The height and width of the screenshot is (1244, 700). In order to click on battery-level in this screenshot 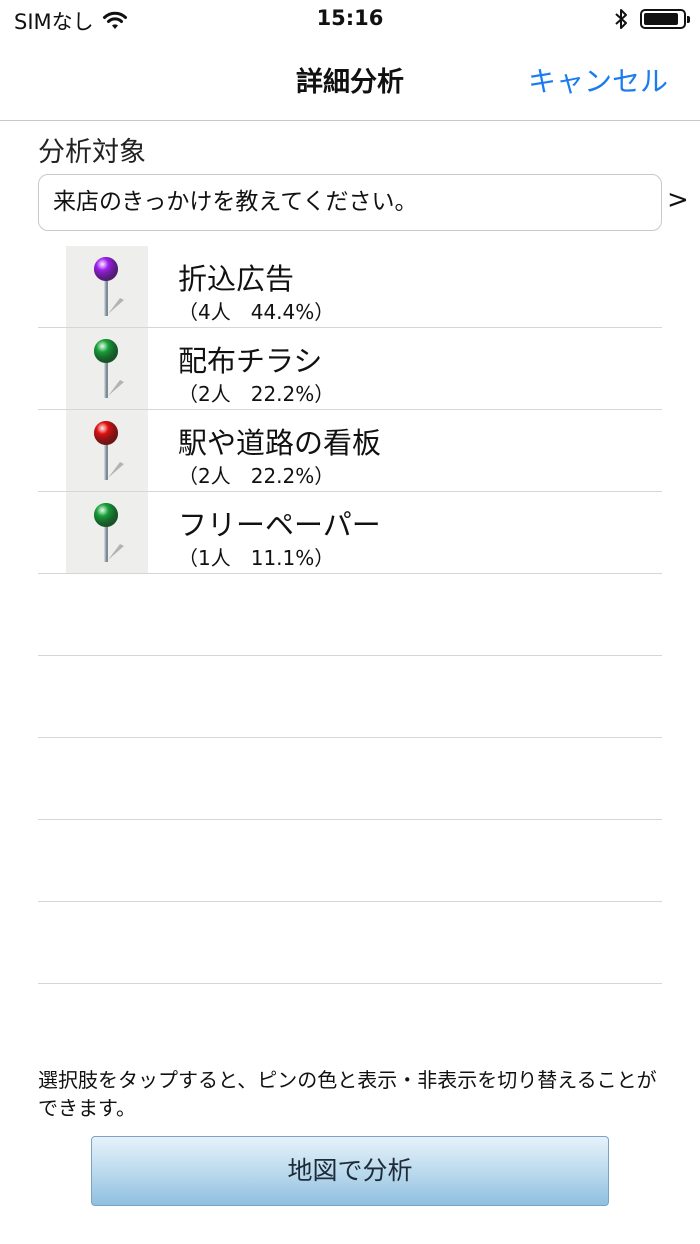, I will do `click(661, 19)`.